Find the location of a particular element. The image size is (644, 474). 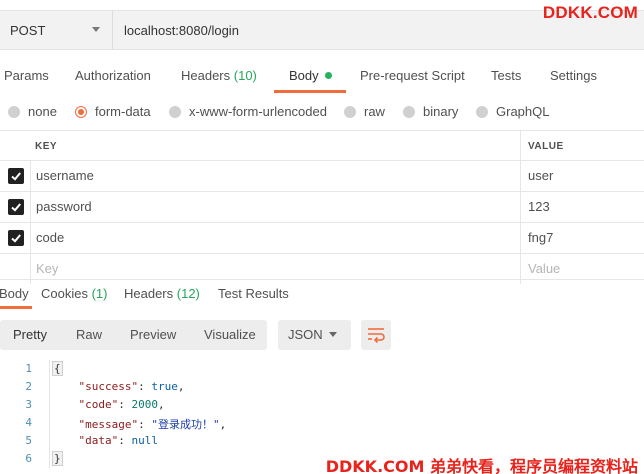

table-header: KEY VALUE is located at coordinates (322, 145).